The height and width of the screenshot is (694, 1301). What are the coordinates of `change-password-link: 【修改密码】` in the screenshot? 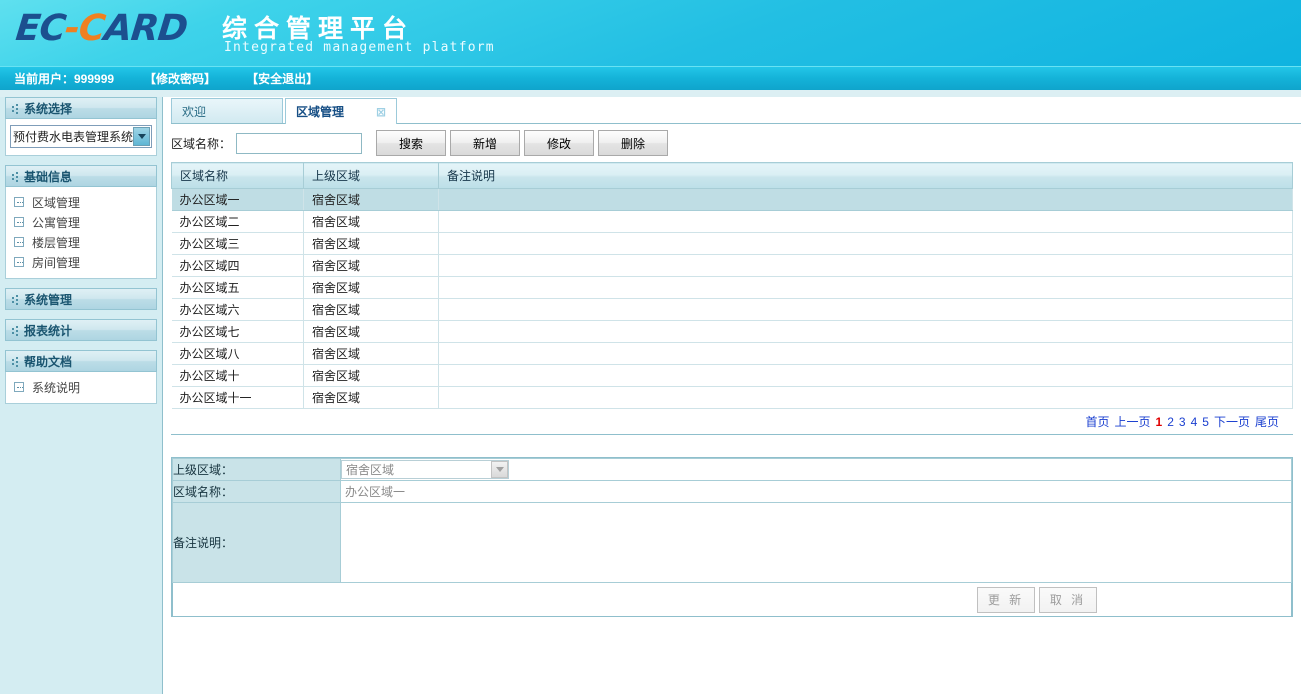 It's located at (180, 78).